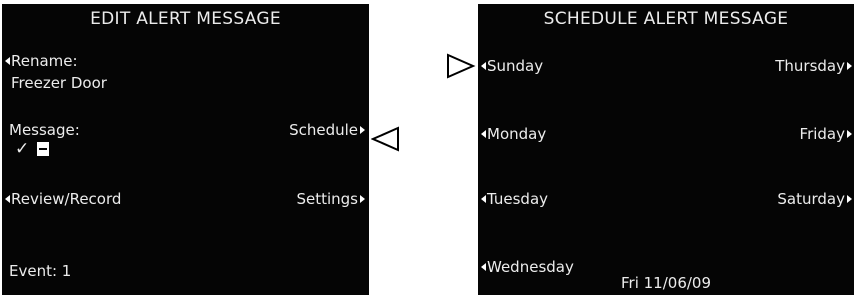  Describe the element at coordinates (518, 199) in the screenshot. I see `day-label: Tuesday` at that location.